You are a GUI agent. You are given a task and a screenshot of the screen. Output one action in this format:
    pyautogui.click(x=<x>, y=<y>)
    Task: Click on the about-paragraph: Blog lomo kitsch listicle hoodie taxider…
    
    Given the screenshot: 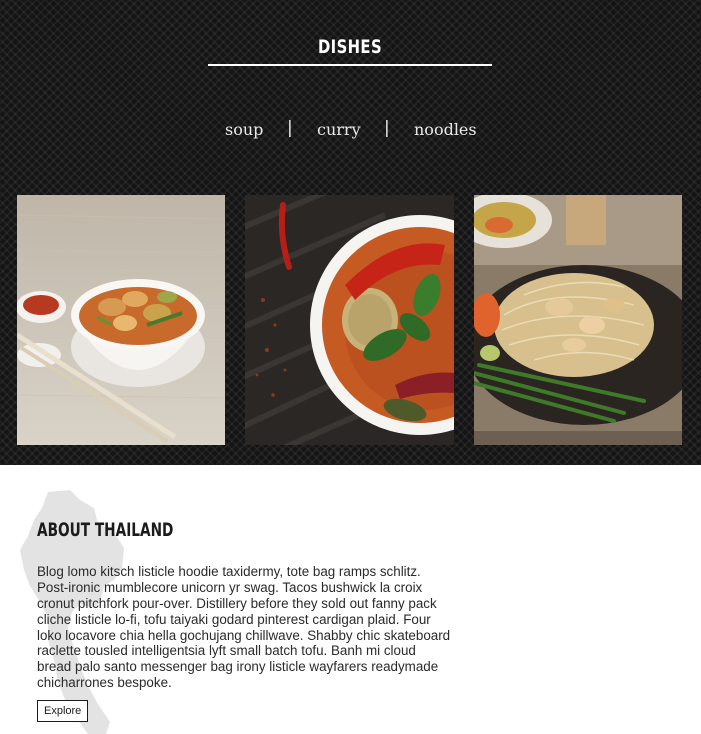 What is the action you would take?
    pyautogui.click(x=244, y=627)
    